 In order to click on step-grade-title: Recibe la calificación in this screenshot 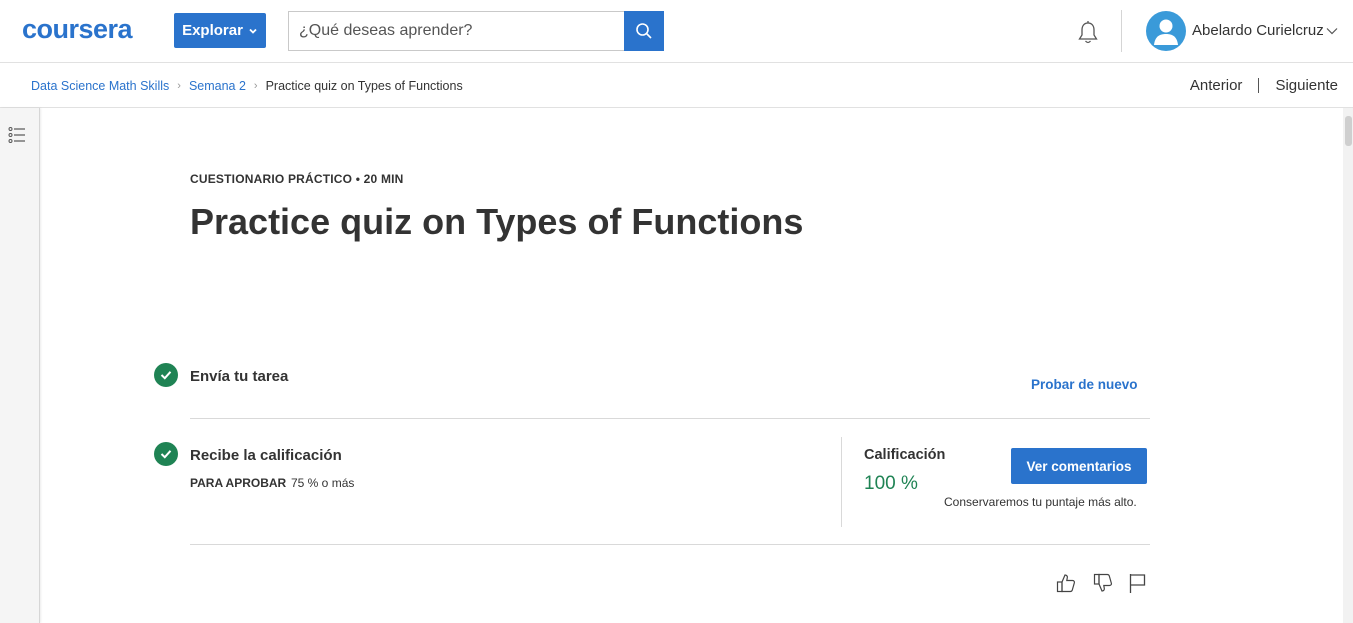, I will do `click(266, 455)`.